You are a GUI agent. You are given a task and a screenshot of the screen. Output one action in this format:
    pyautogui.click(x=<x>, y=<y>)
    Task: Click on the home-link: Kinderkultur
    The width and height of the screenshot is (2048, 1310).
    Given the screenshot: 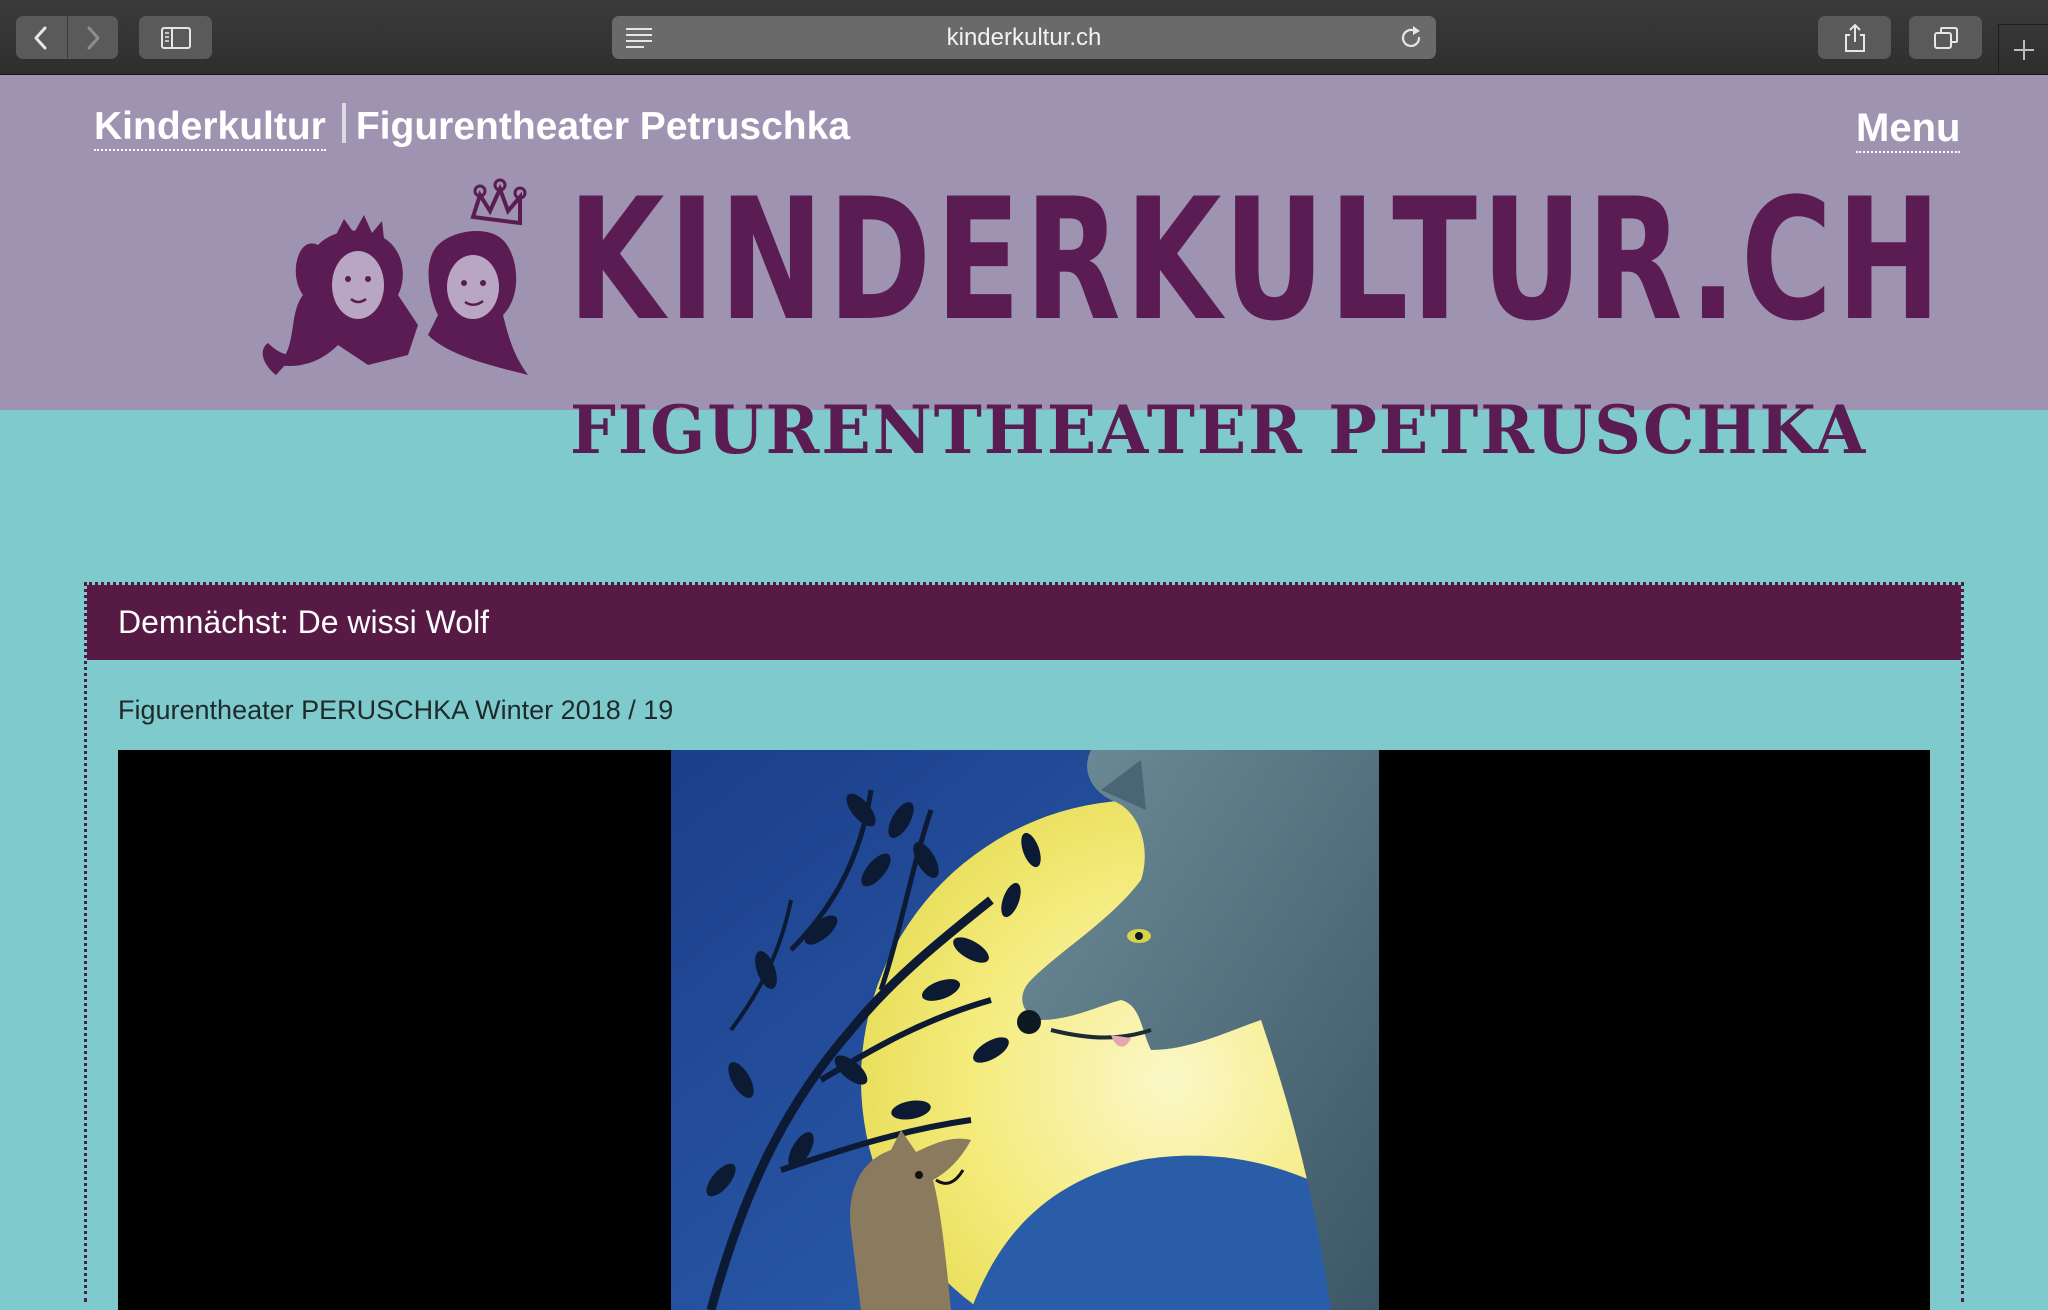 What is the action you would take?
    pyautogui.click(x=210, y=128)
    